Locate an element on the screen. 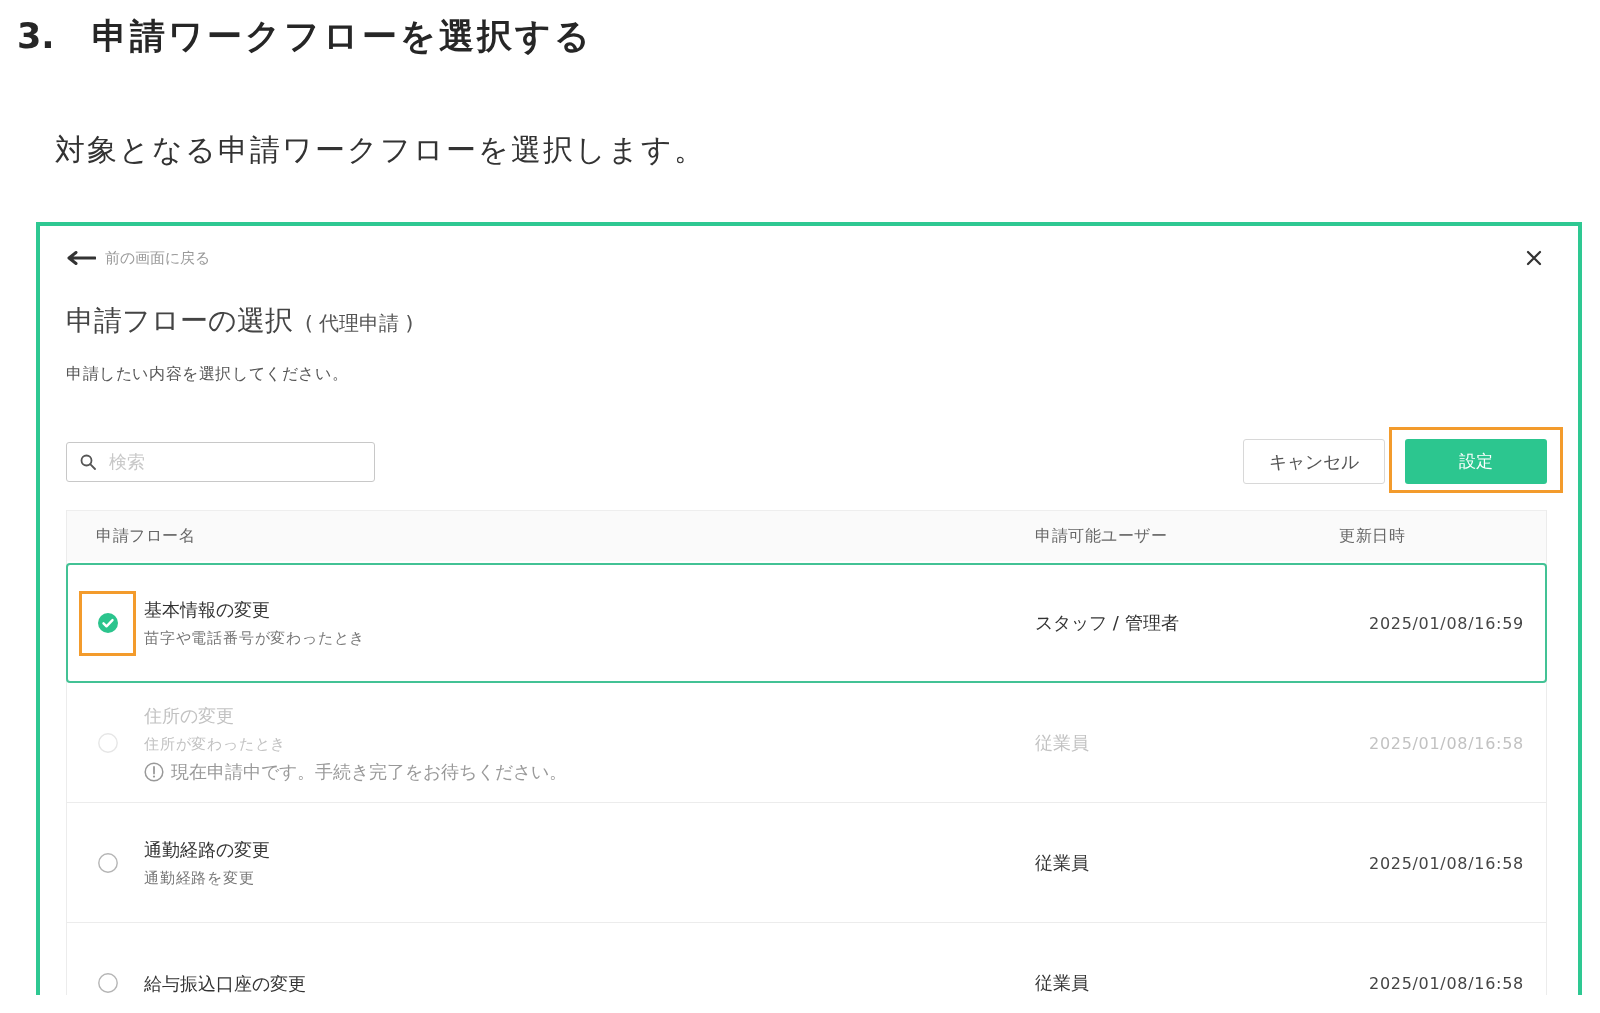  notice-text: 現在申請中です。手続き完了をお待ちください。 is located at coordinates (369, 771).